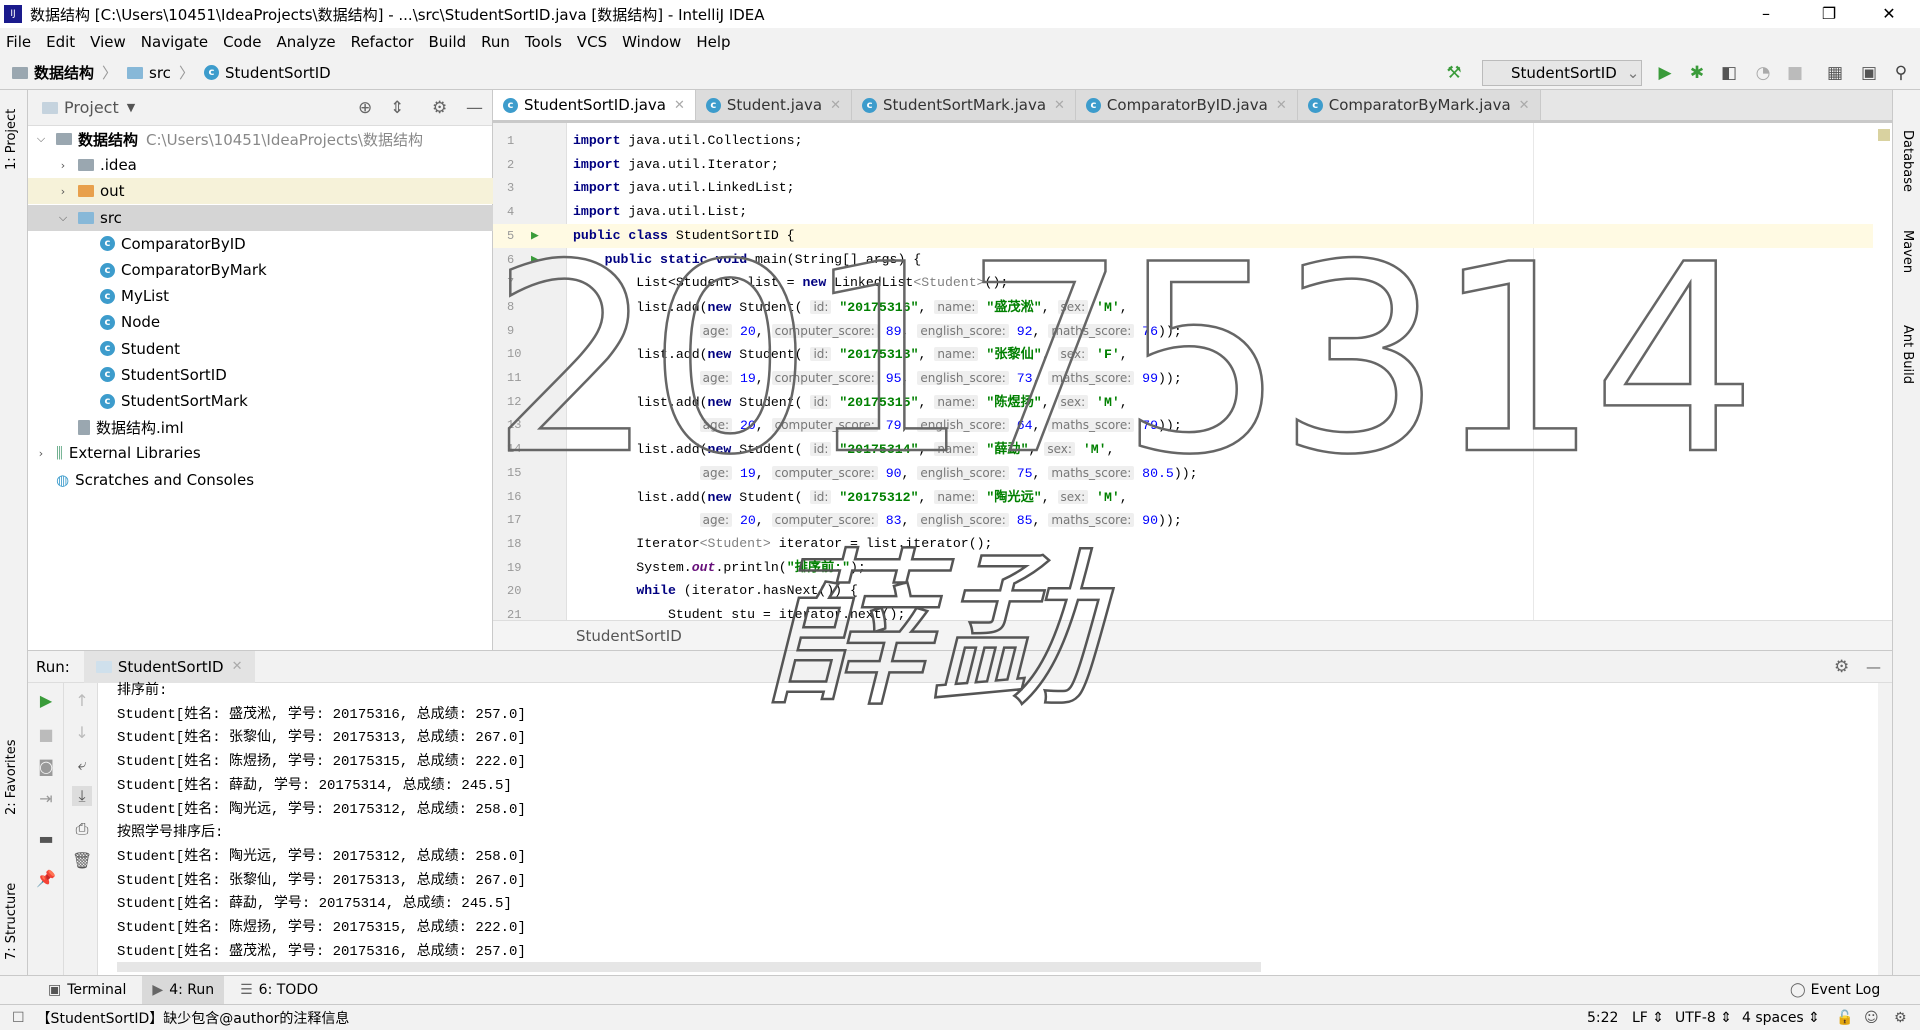  Describe the element at coordinates (260, 401) in the screenshot. I see `tree-item: c StudentSortMark` at that location.